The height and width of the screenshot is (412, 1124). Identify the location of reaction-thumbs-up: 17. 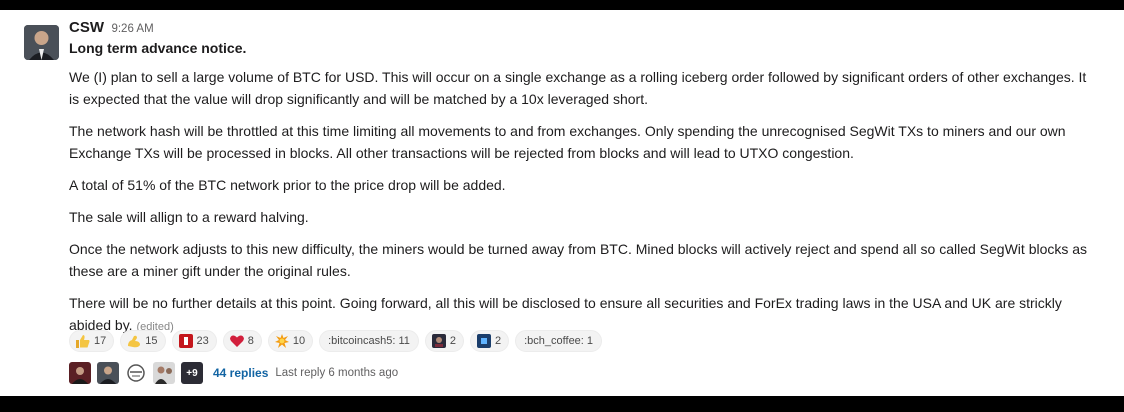
(92, 341).